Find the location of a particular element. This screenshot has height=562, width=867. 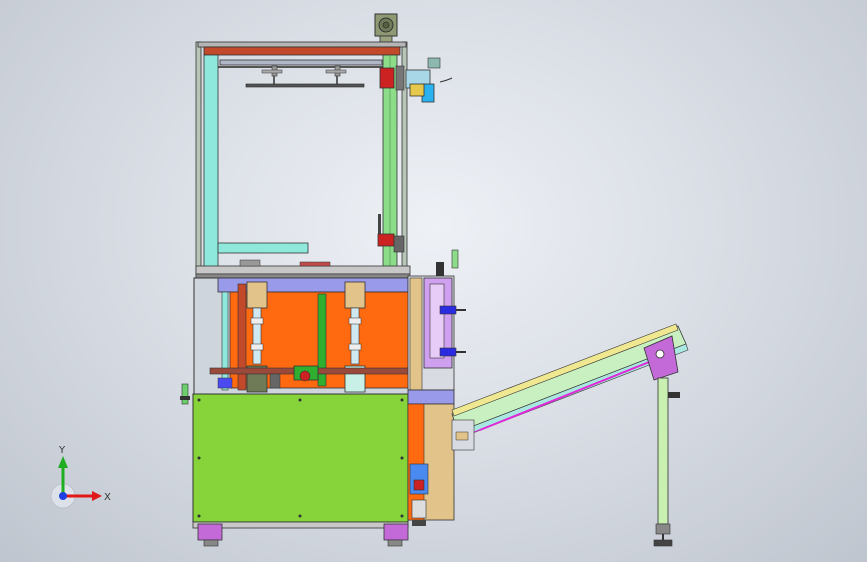

y-axis-label: Y is located at coordinates (62, 450).